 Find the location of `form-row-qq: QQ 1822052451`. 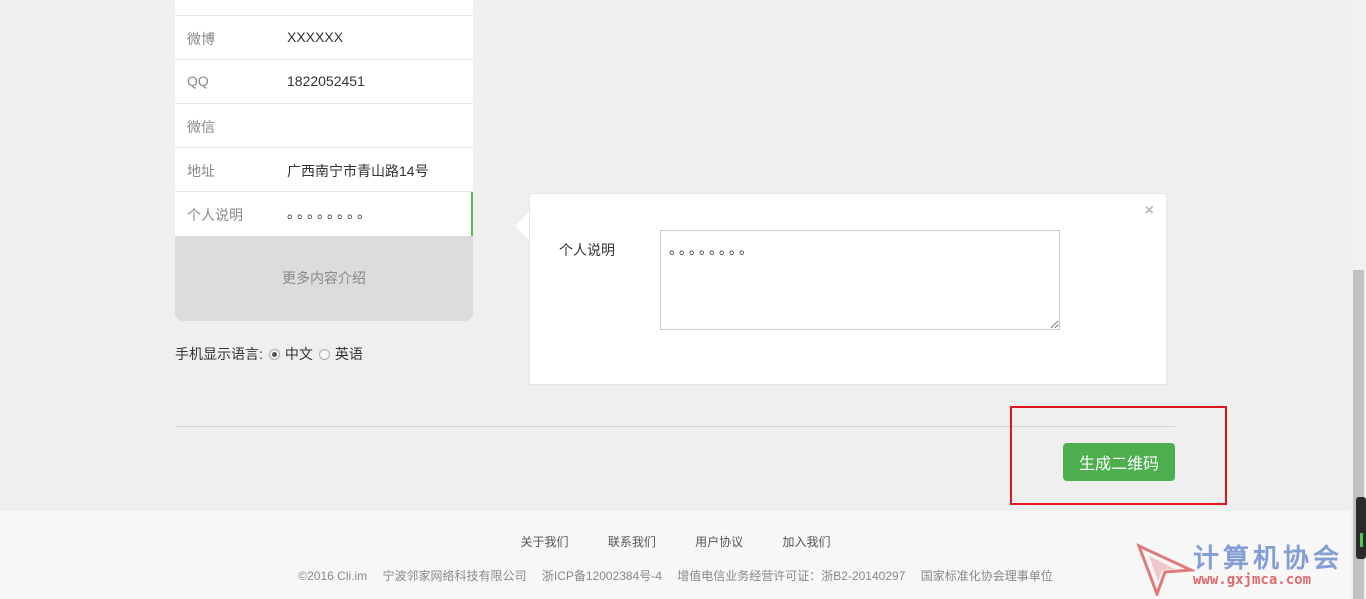

form-row-qq: QQ 1822052451 is located at coordinates (324, 82).